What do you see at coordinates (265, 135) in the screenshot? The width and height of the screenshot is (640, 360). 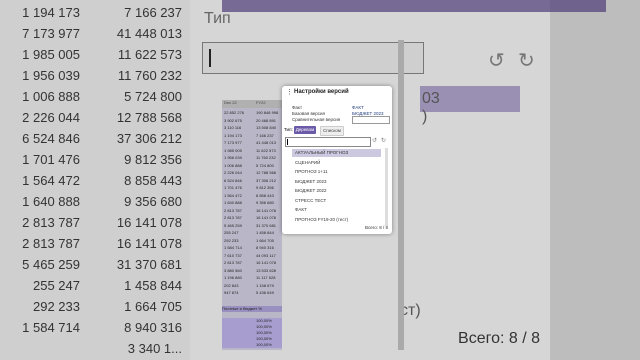 I see `cell: 7 166 237` at bounding box center [265, 135].